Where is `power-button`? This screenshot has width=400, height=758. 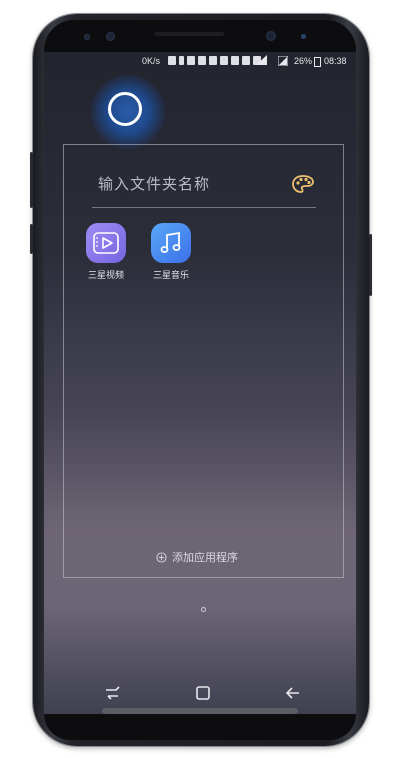
power-button is located at coordinates (370, 265).